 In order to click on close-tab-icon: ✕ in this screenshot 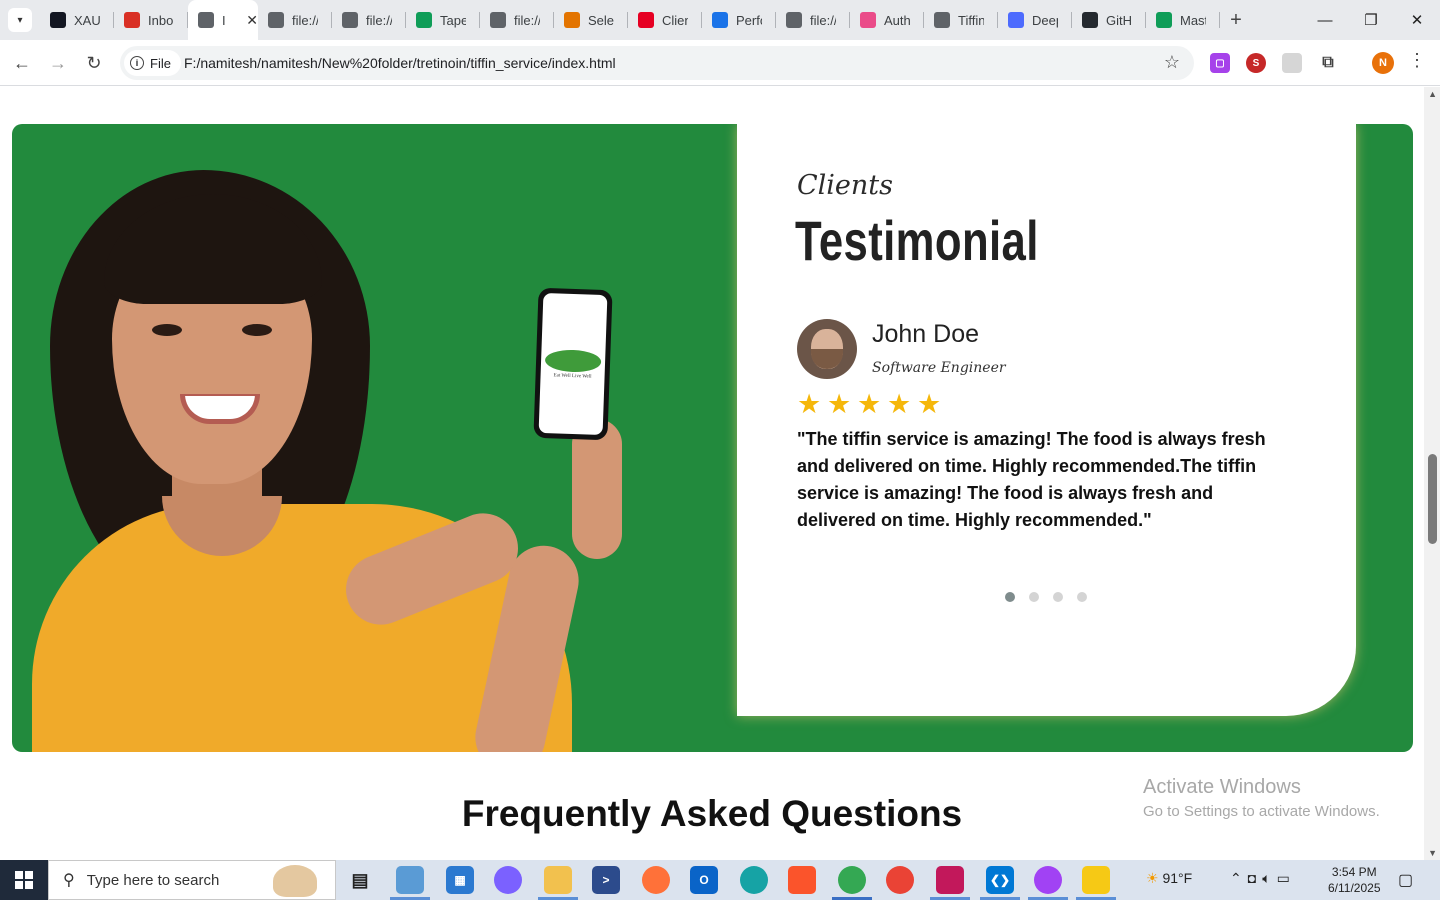, I will do `click(252, 20)`.